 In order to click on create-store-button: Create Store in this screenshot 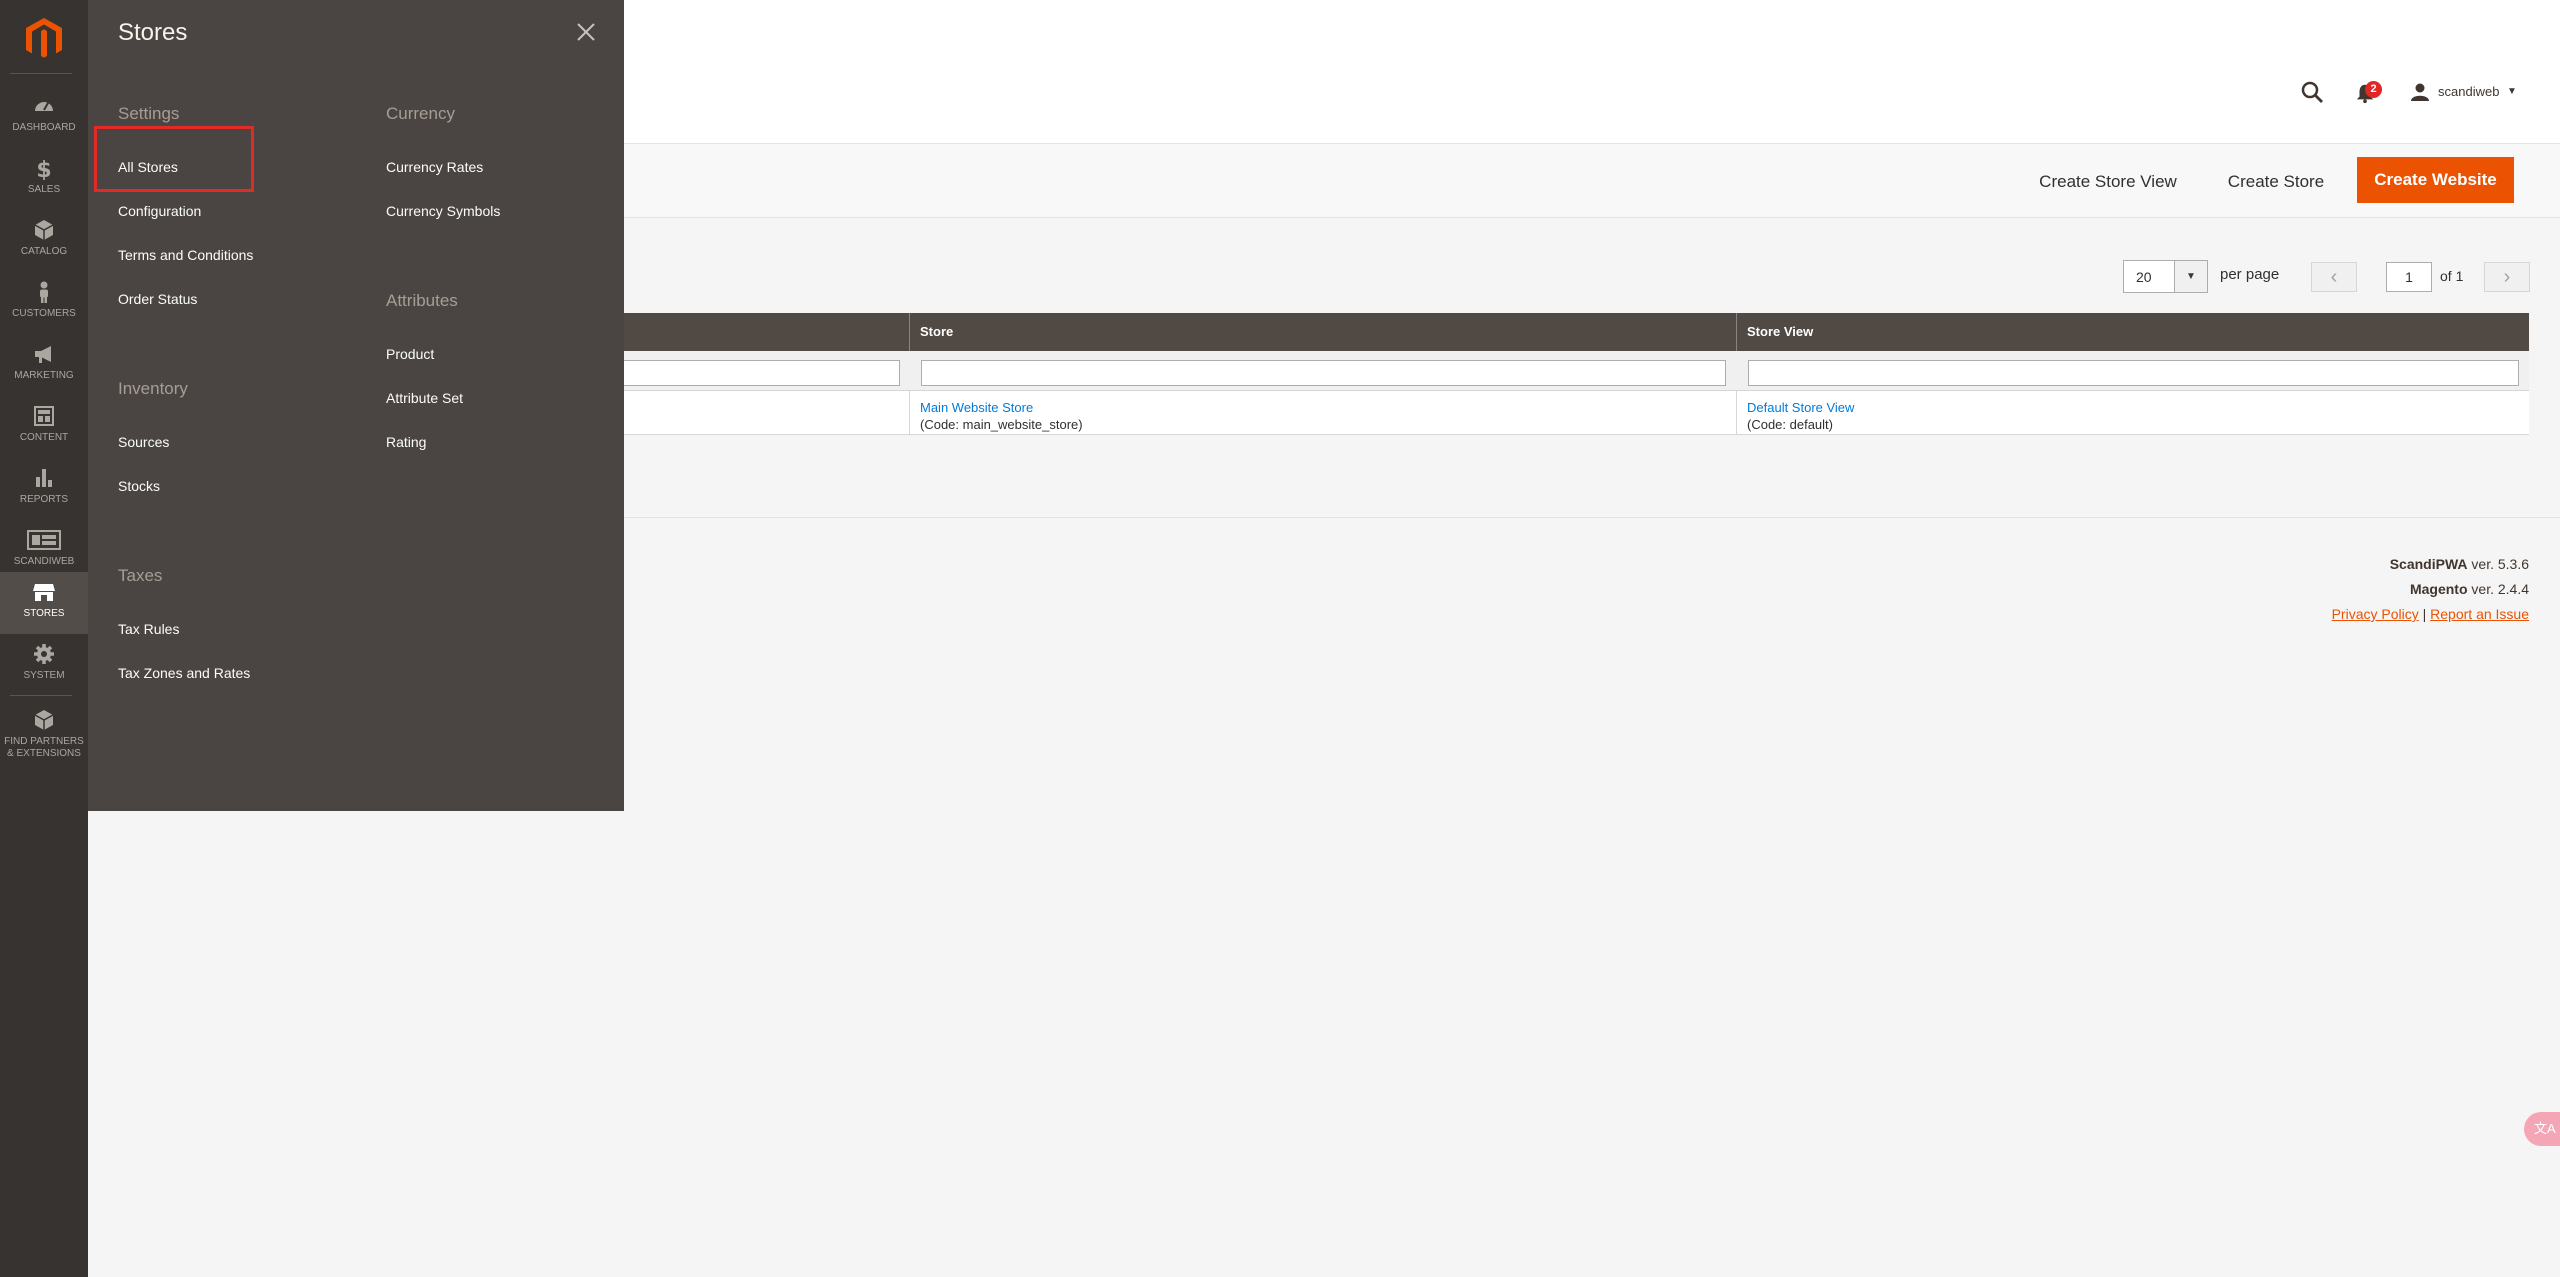, I will do `click(2276, 182)`.